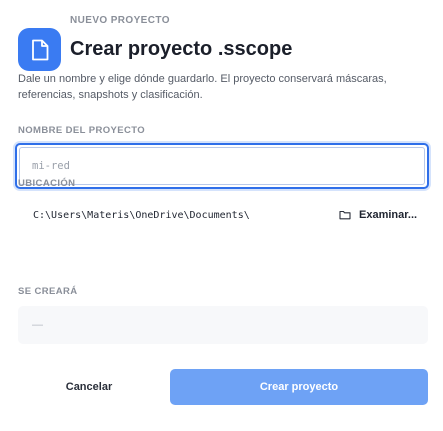 This screenshot has width=443, height=431. What do you see at coordinates (141, 215) in the screenshot?
I see `location-path: C:\Users\Materis\OneDrive\Documents\` at bounding box center [141, 215].